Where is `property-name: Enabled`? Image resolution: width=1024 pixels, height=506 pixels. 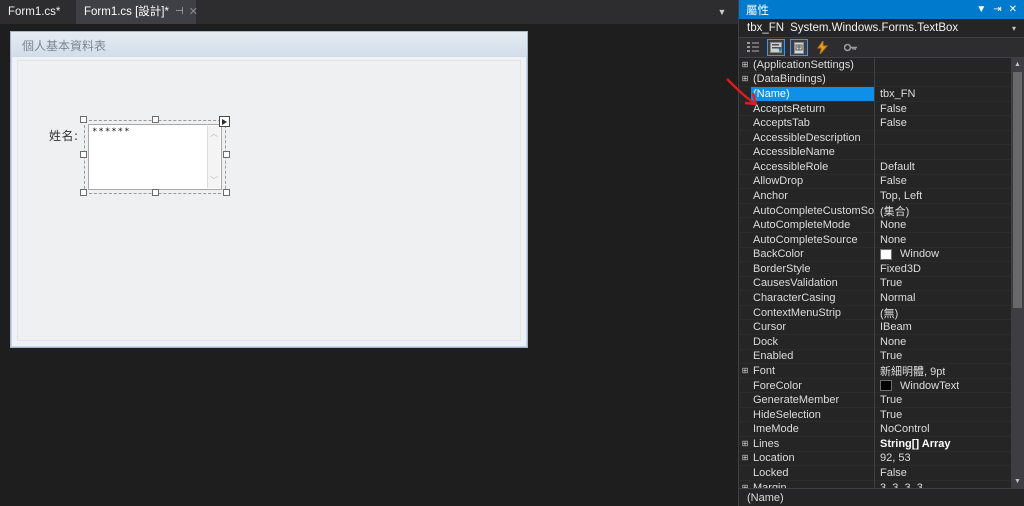
property-name: Enabled is located at coordinates (812, 356).